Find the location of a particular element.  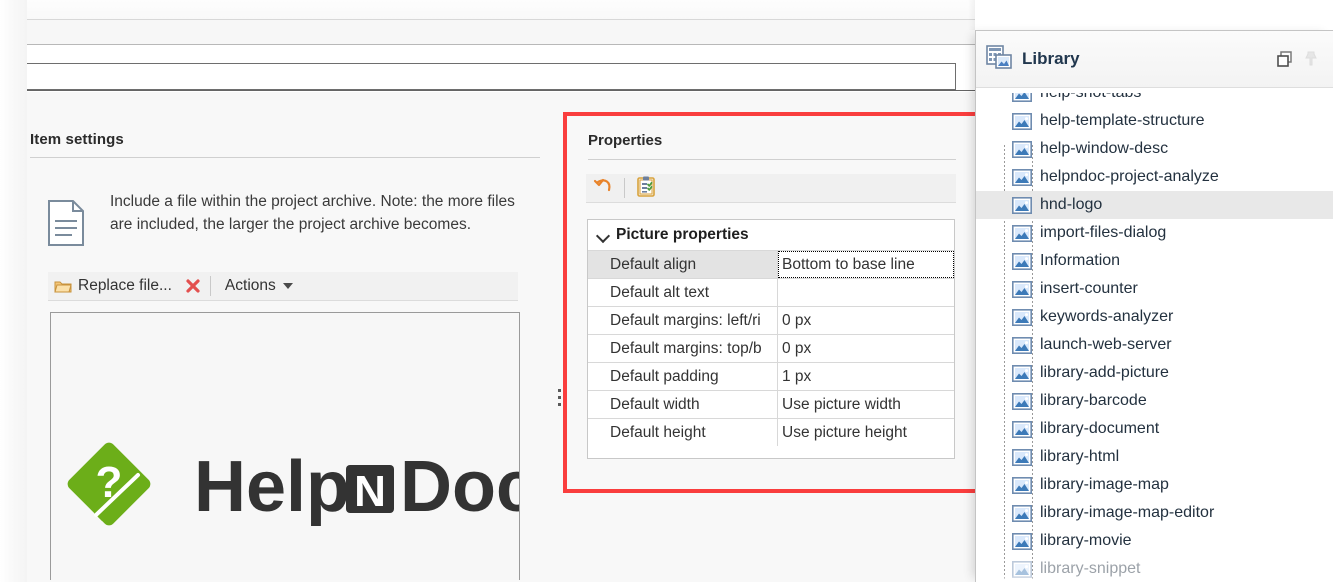

library-item: library-image-map-editor is located at coordinates (1154, 513).